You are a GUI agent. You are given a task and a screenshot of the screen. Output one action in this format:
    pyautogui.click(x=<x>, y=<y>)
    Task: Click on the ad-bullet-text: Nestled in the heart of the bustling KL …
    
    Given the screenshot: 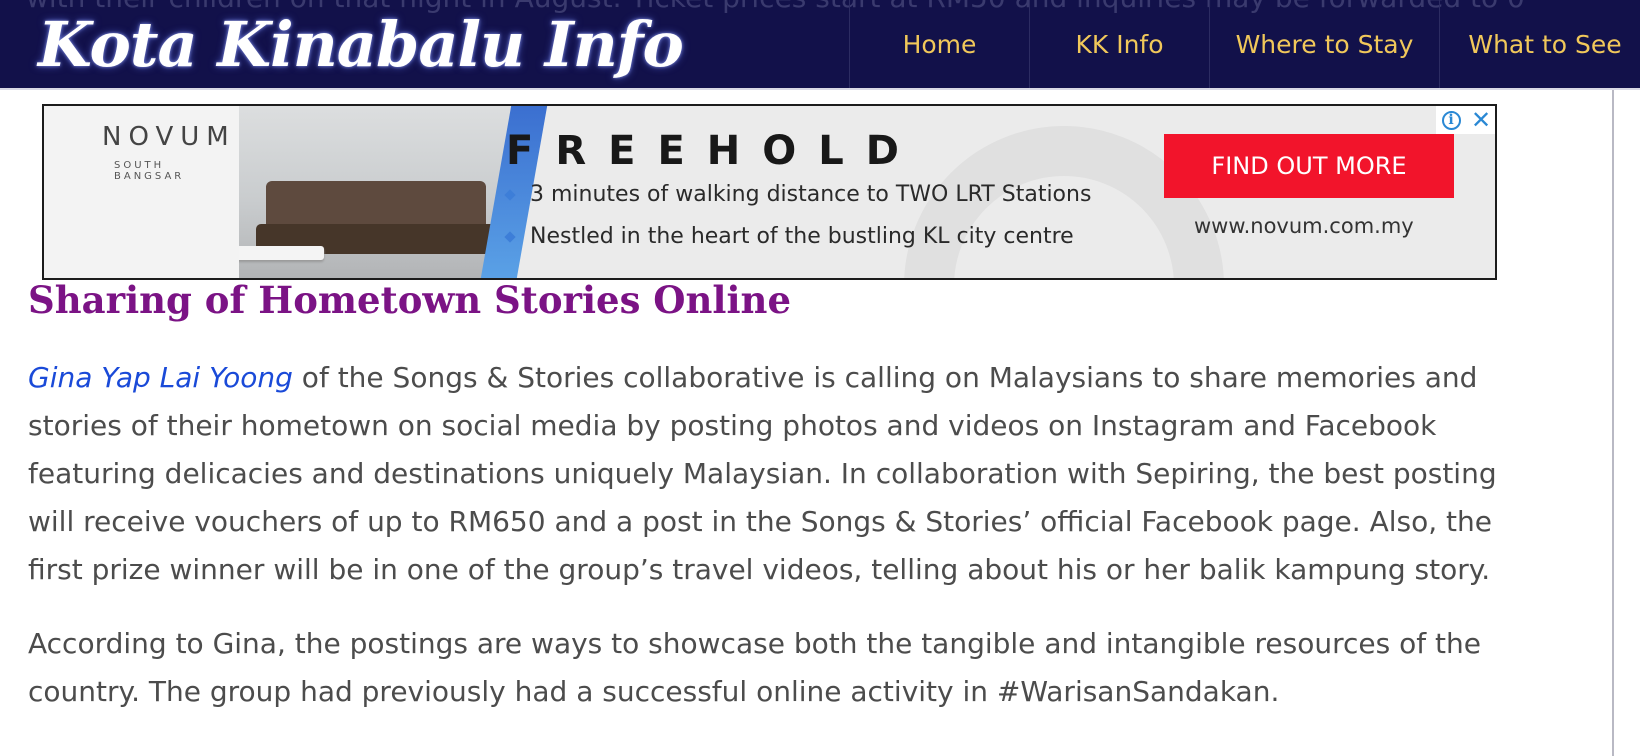 What is the action you would take?
    pyautogui.click(x=802, y=236)
    